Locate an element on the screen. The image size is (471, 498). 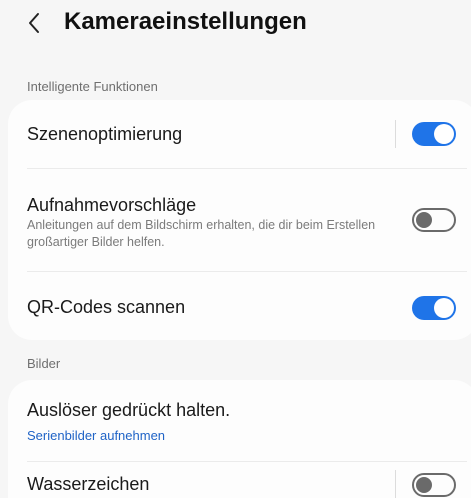
setting-title: Szenenoptimierung is located at coordinates (105, 134).